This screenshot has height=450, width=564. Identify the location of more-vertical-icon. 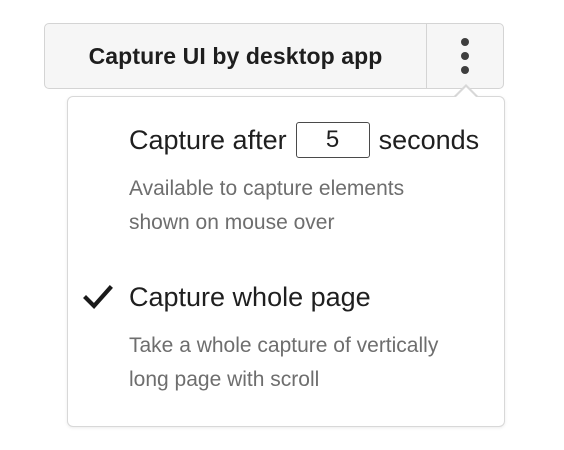
(465, 56).